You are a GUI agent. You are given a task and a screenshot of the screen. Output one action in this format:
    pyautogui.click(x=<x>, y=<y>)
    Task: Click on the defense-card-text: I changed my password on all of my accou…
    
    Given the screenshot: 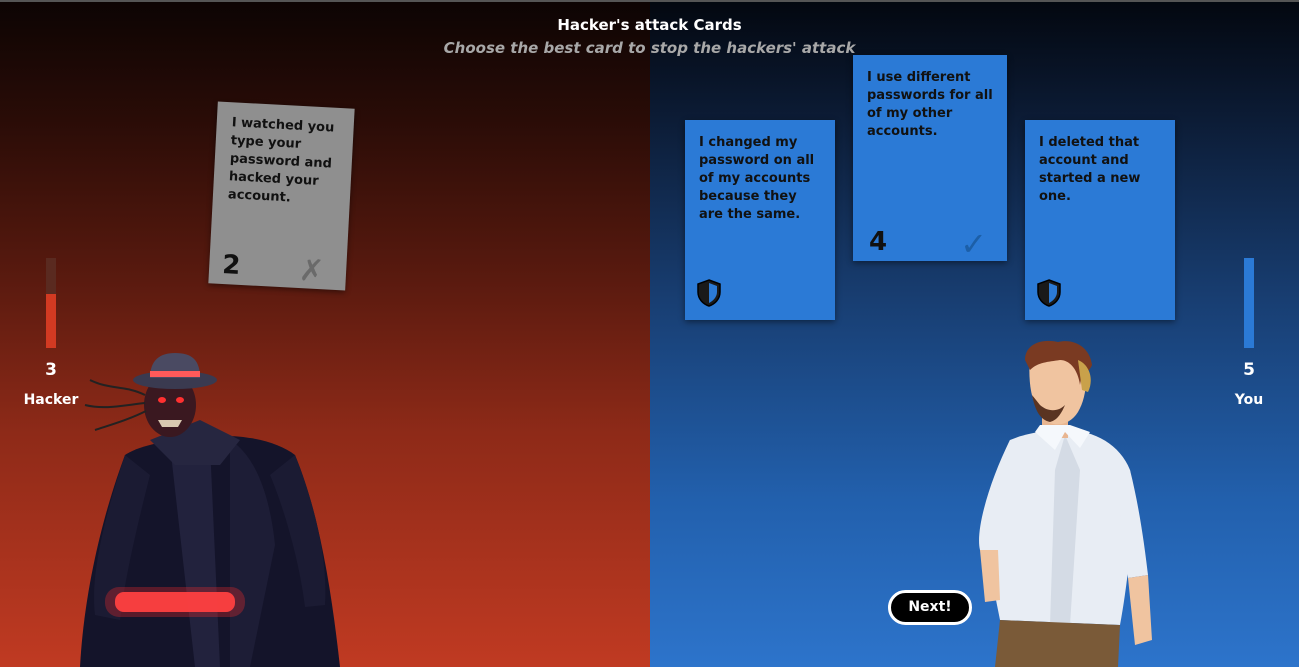 What is the action you would take?
    pyautogui.click(x=757, y=178)
    